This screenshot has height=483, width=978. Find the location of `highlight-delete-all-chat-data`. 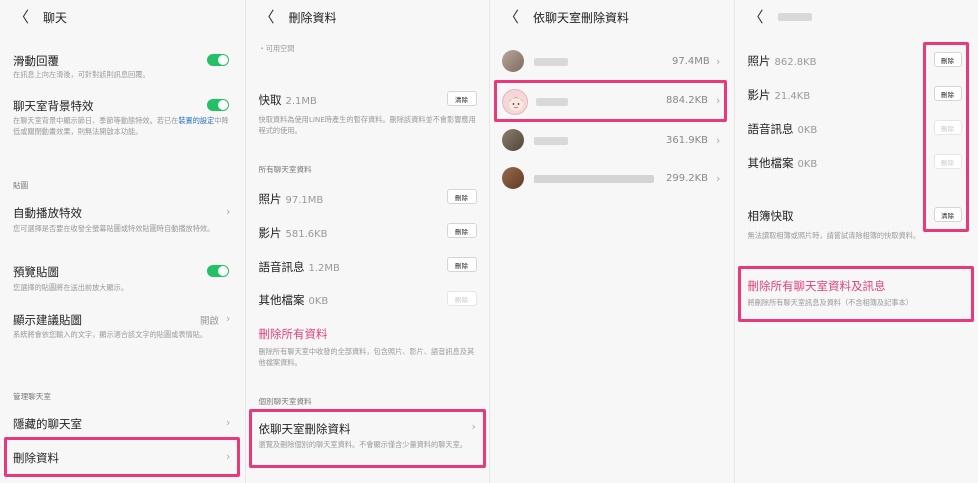

highlight-delete-all-chat-data is located at coordinates (855, 294).